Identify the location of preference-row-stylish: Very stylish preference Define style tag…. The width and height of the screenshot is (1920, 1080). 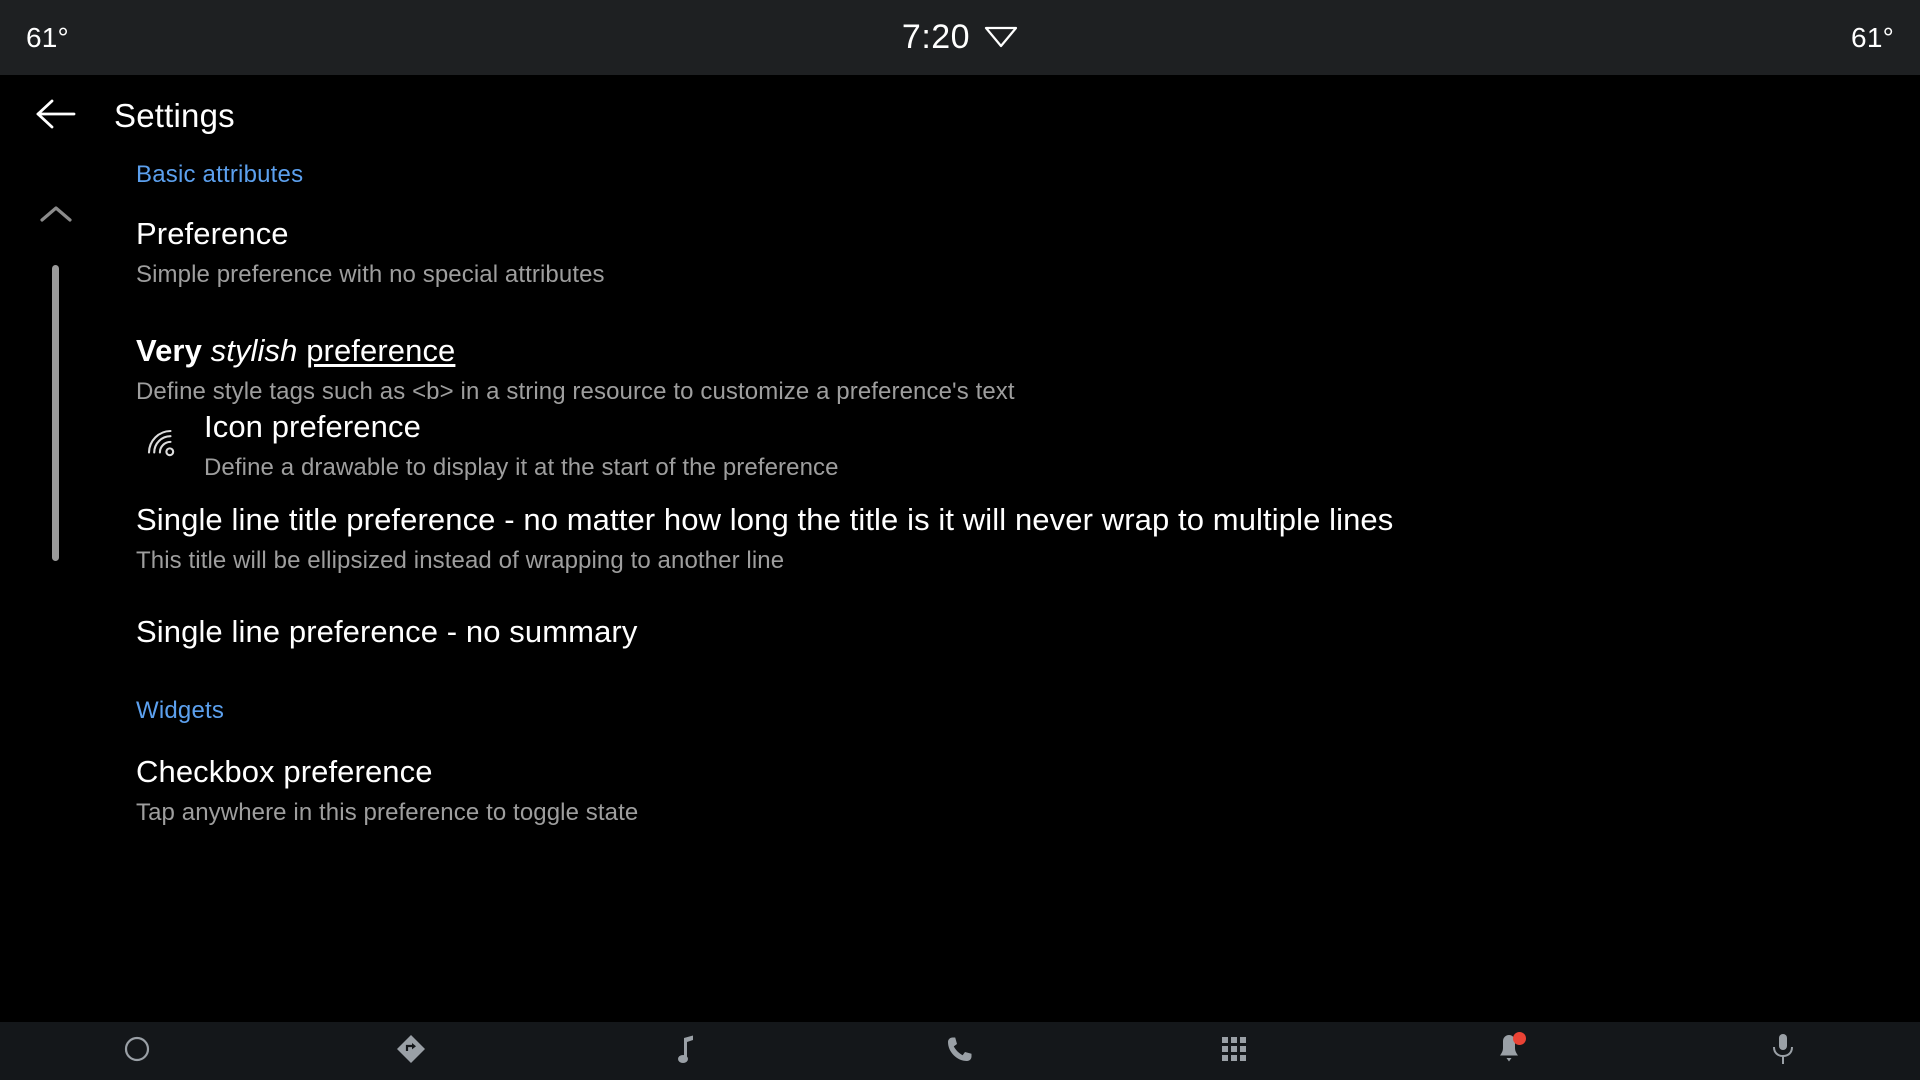
(575, 369).